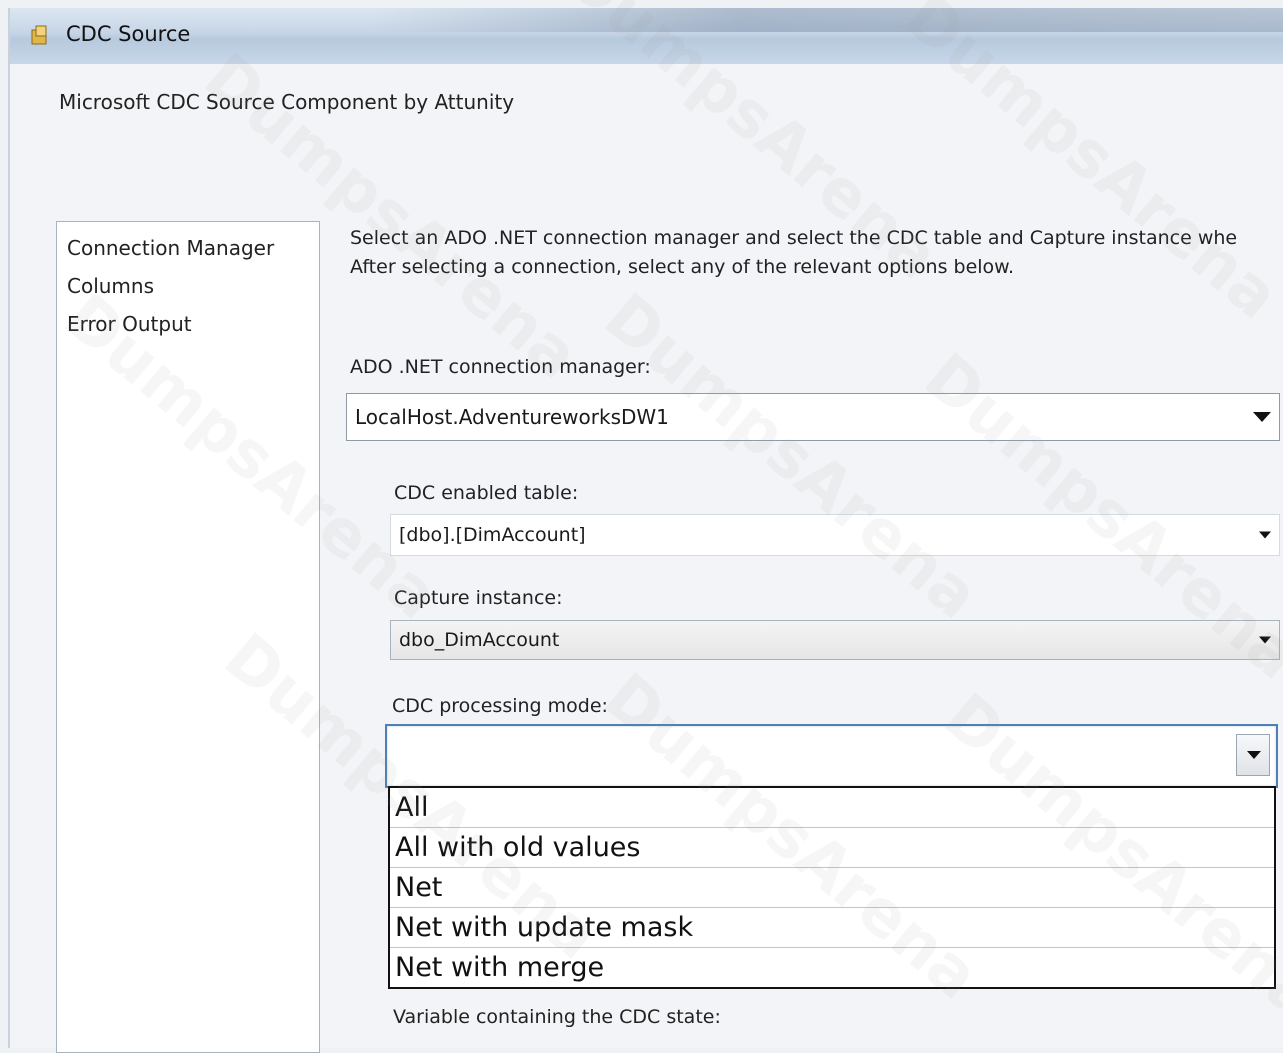  Describe the element at coordinates (170, 248) in the screenshot. I see `nav-item-connection-manager: Connection Manager` at that location.